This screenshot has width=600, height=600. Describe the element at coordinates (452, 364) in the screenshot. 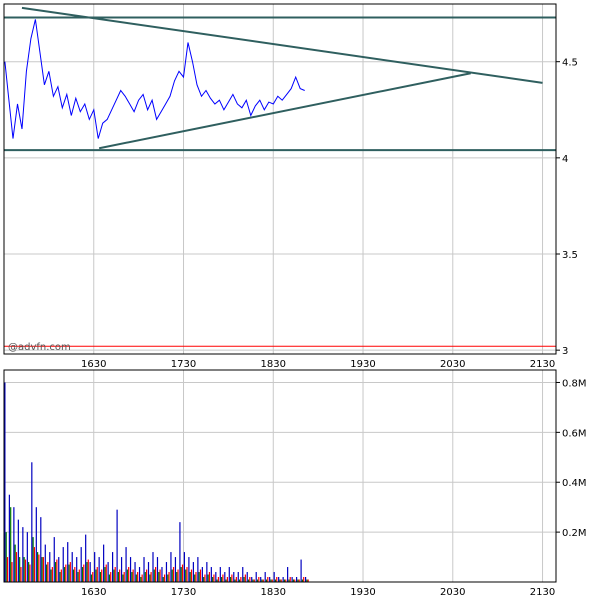

I see `price-x-tick-label: 2030` at that location.